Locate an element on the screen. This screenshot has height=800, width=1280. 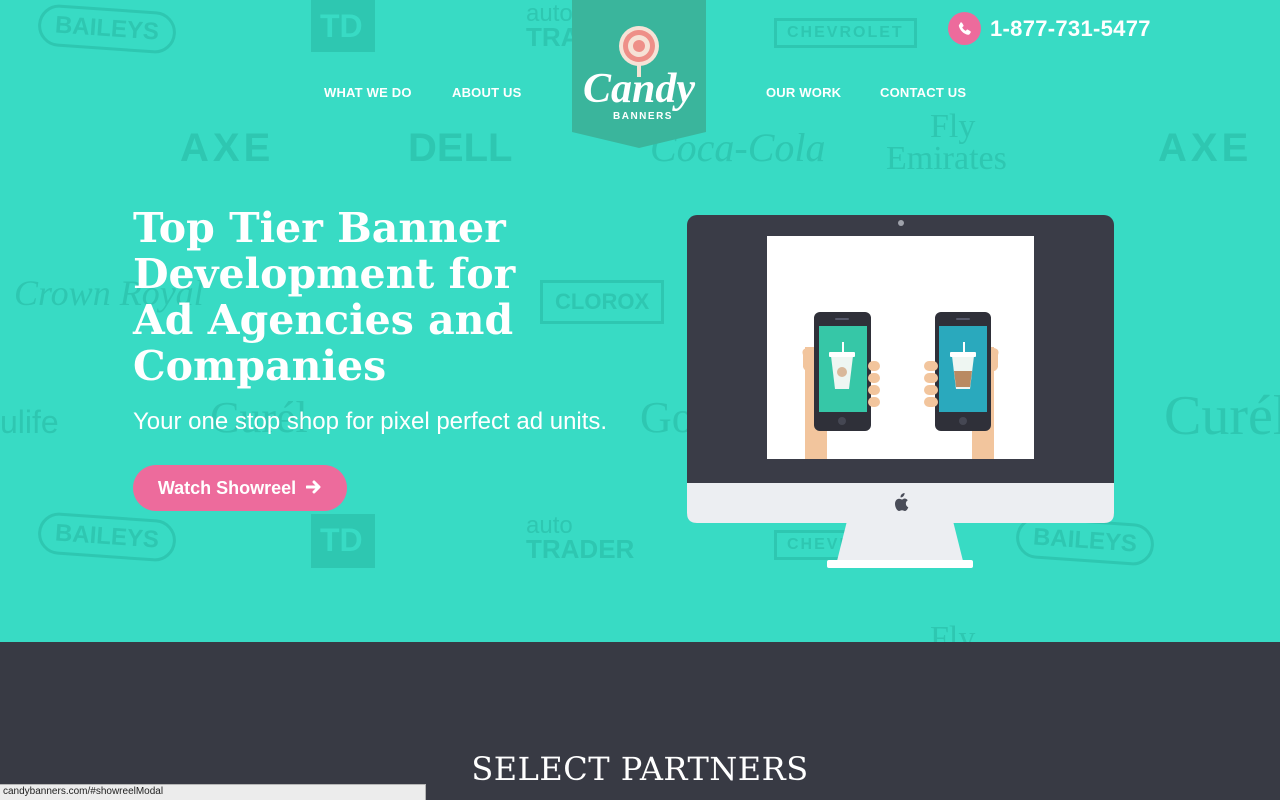
phone-number: 1-877-731-5477 is located at coordinates (1070, 29).